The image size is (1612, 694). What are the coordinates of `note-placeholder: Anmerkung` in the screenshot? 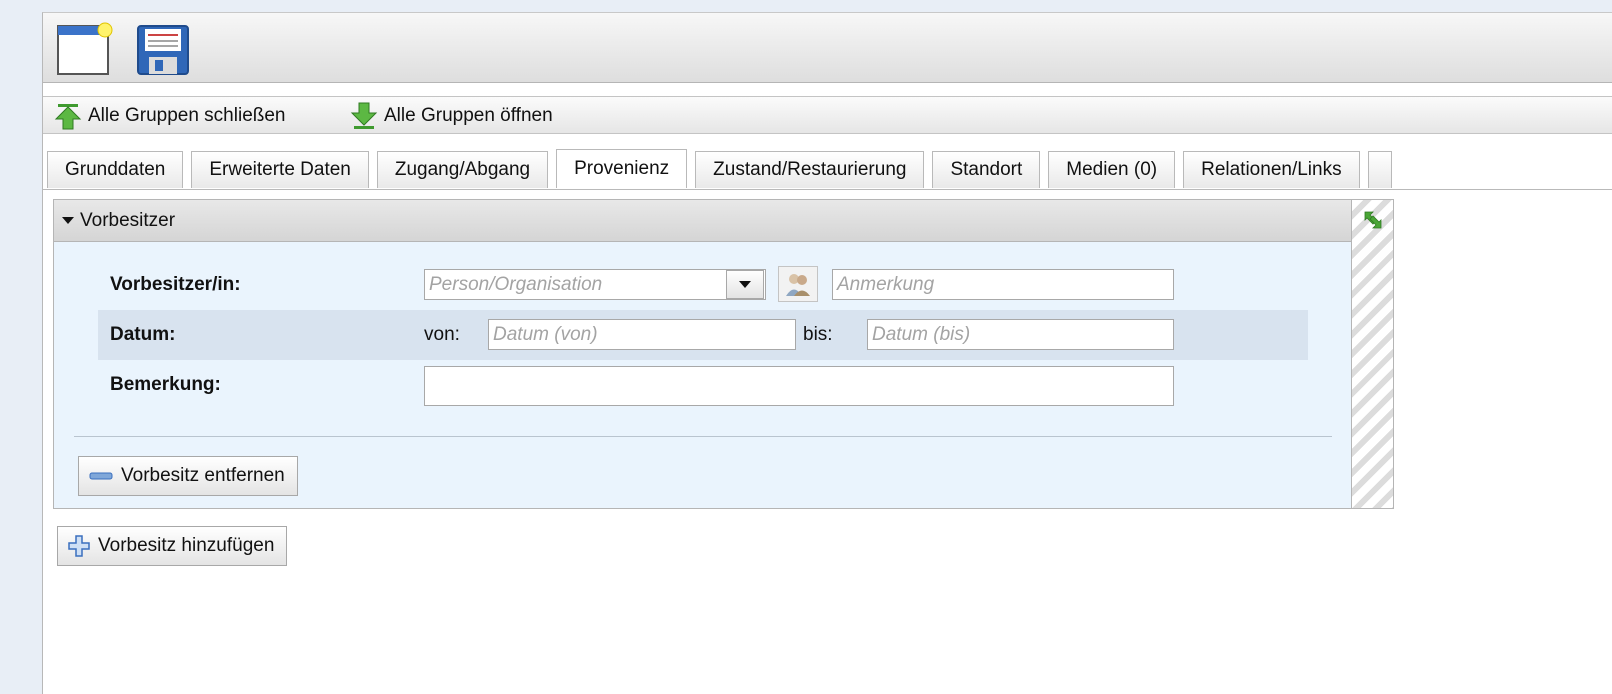 It's located at (886, 284).